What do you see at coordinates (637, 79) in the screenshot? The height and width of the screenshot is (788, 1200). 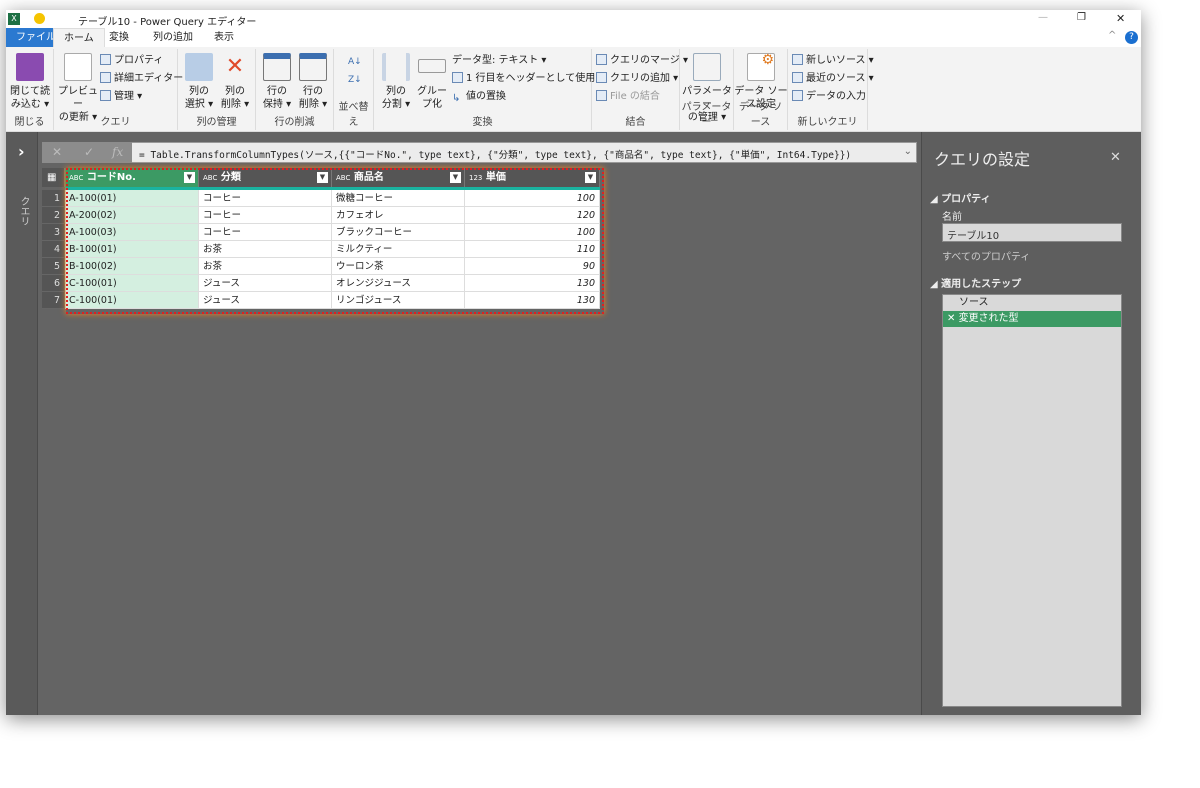 I see `append-queries-button: クエリの追加 ▾` at bounding box center [637, 79].